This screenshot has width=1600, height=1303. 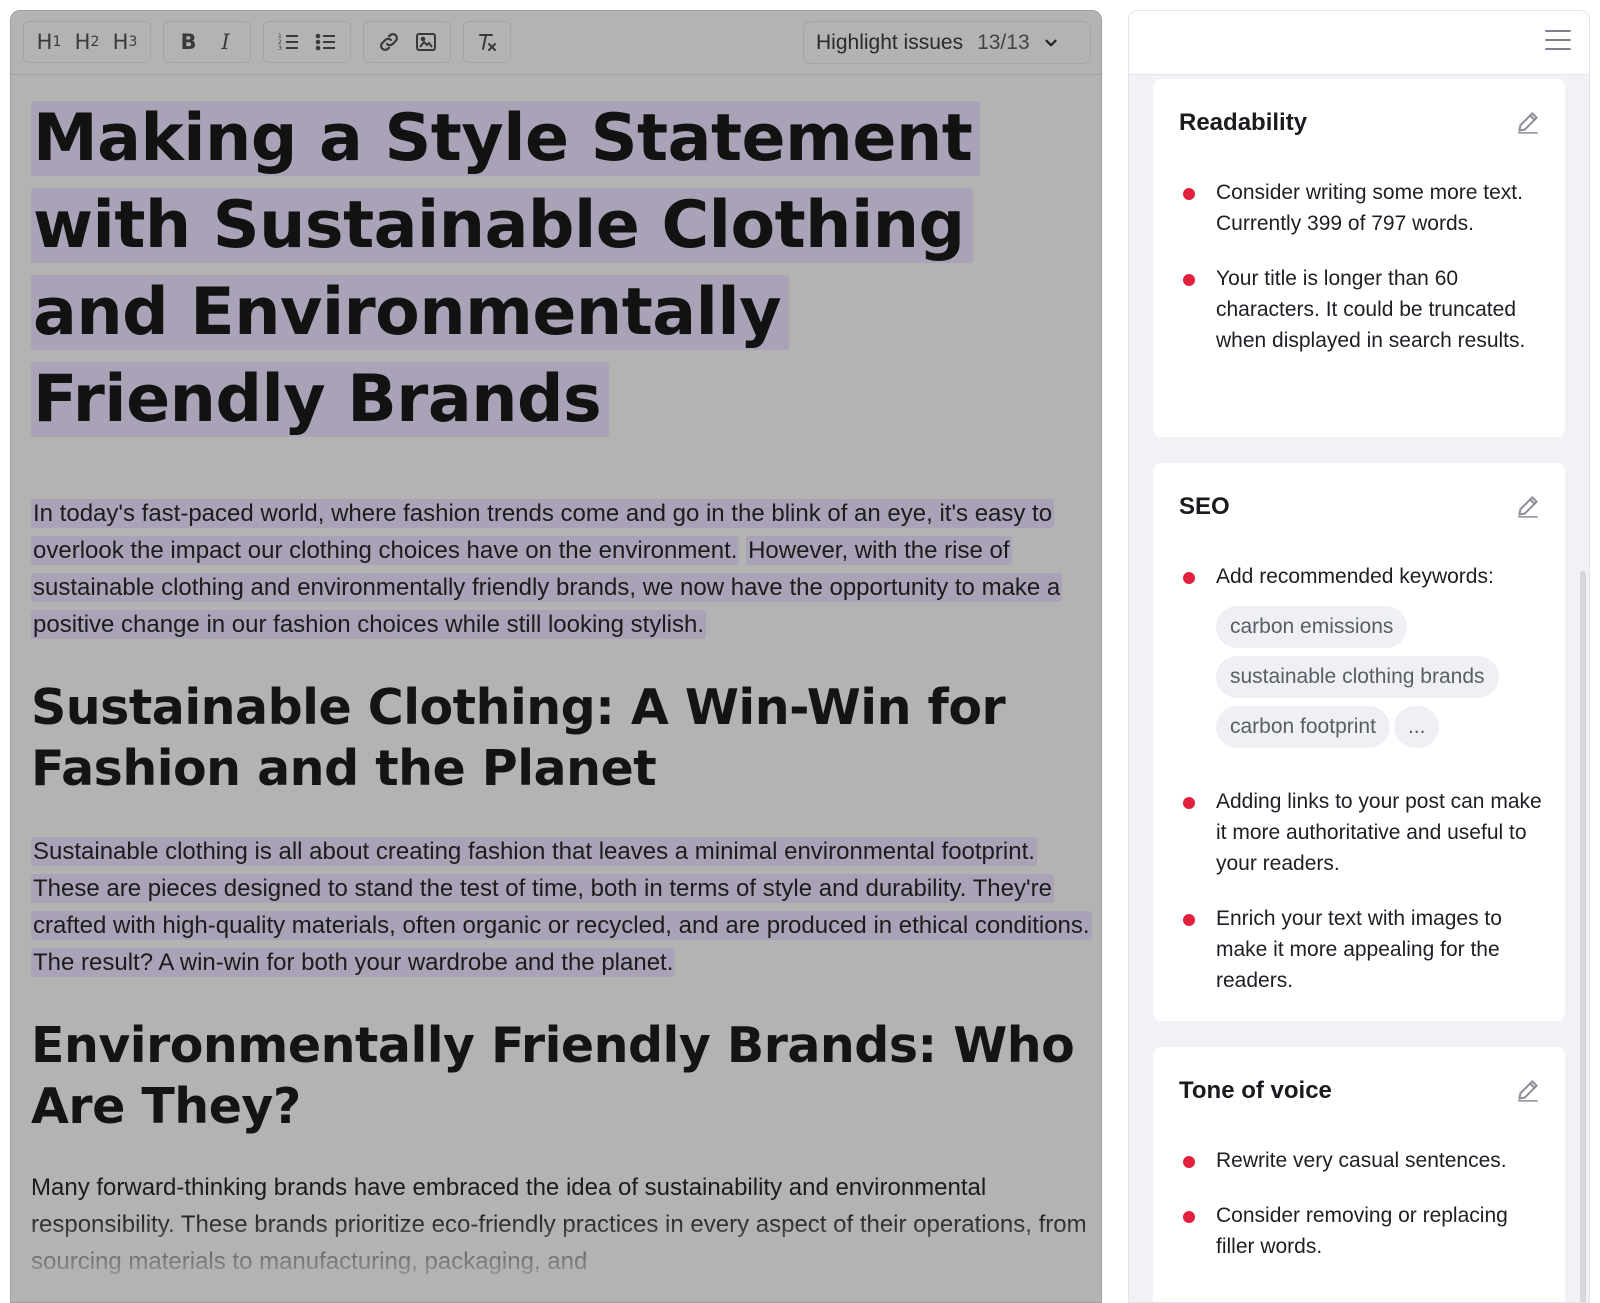 I want to click on link-icon, so click(x=388, y=42).